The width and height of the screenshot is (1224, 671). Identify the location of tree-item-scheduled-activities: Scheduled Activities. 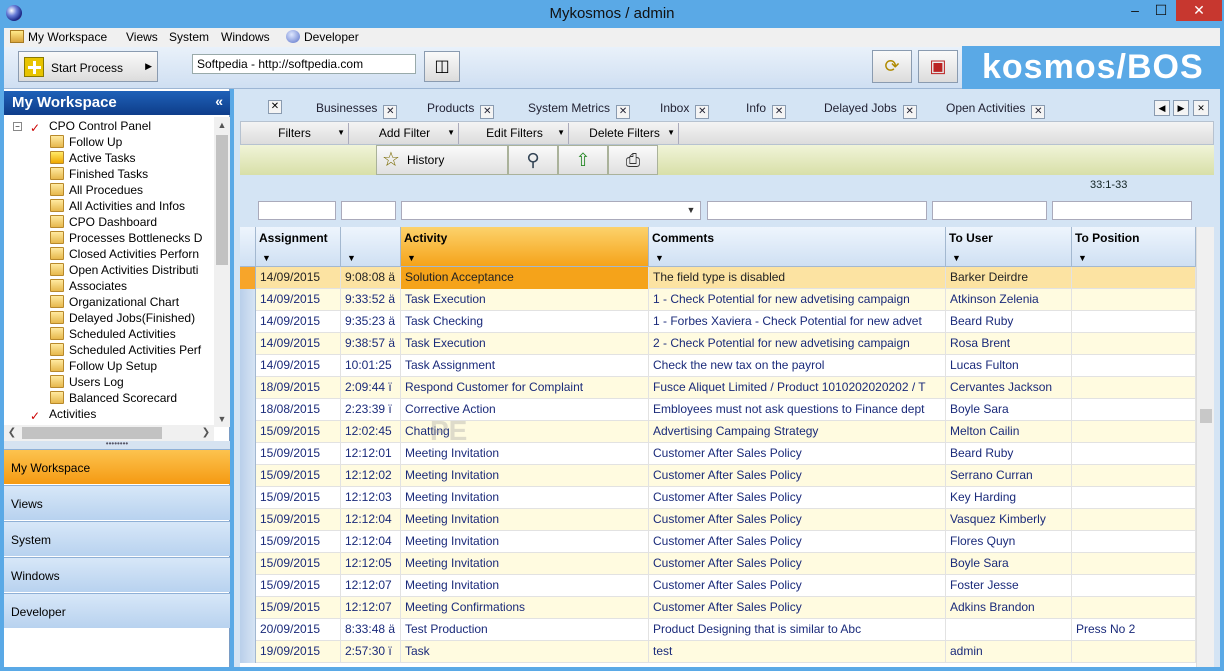
(113, 334).